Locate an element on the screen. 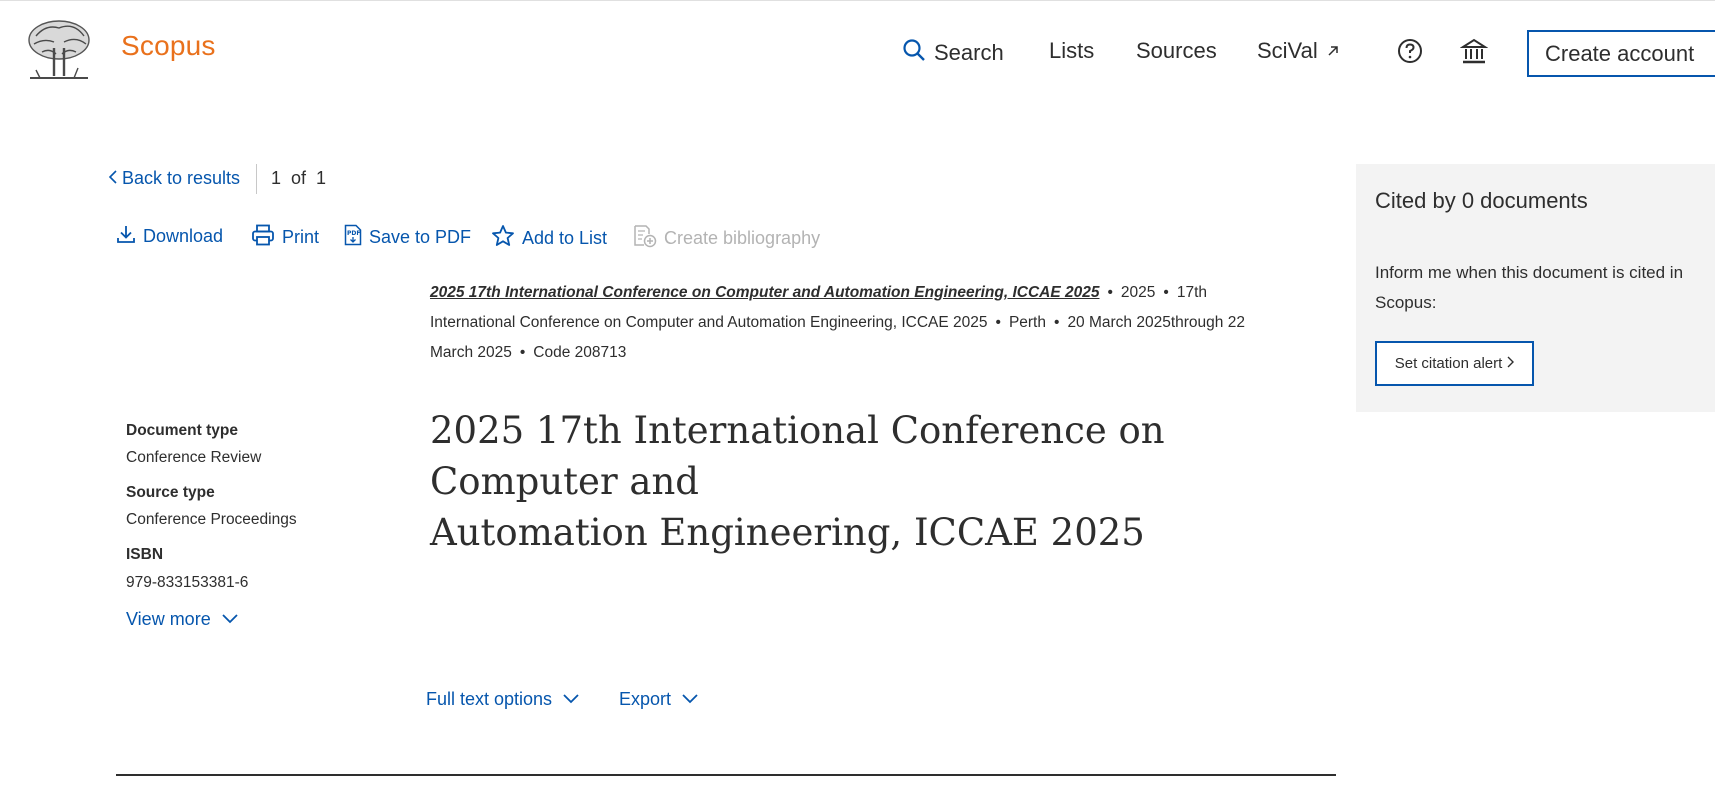  isbn-label: ISBN is located at coordinates (145, 554).